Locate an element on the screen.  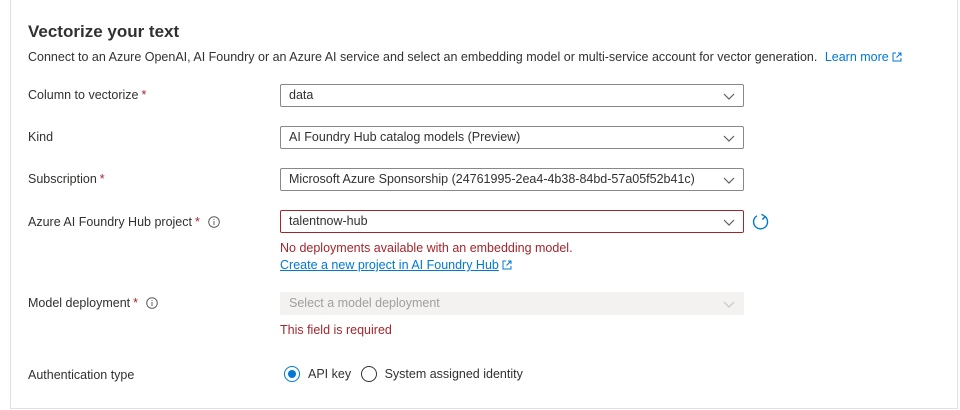
kind-label-text: Kind is located at coordinates (41, 137).